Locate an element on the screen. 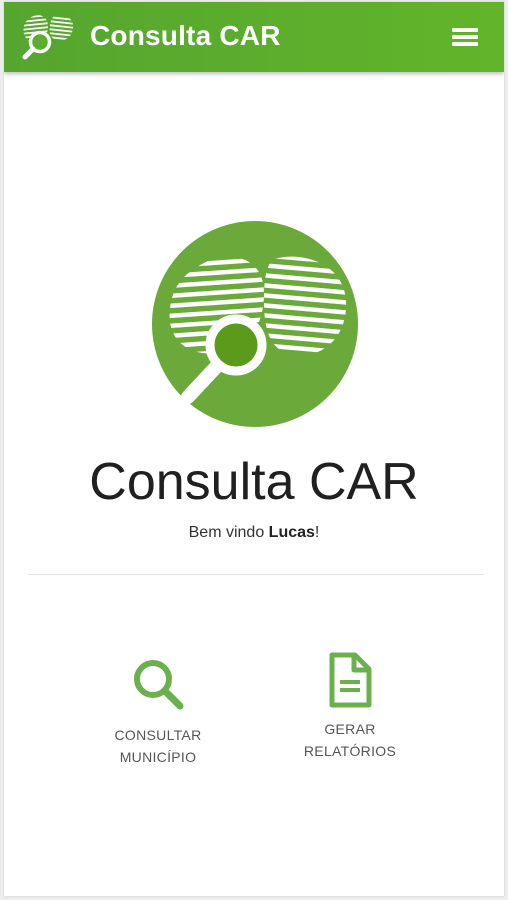 The width and height of the screenshot is (508, 900). welcome-prefix: Bem vindo is located at coordinates (228, 532).